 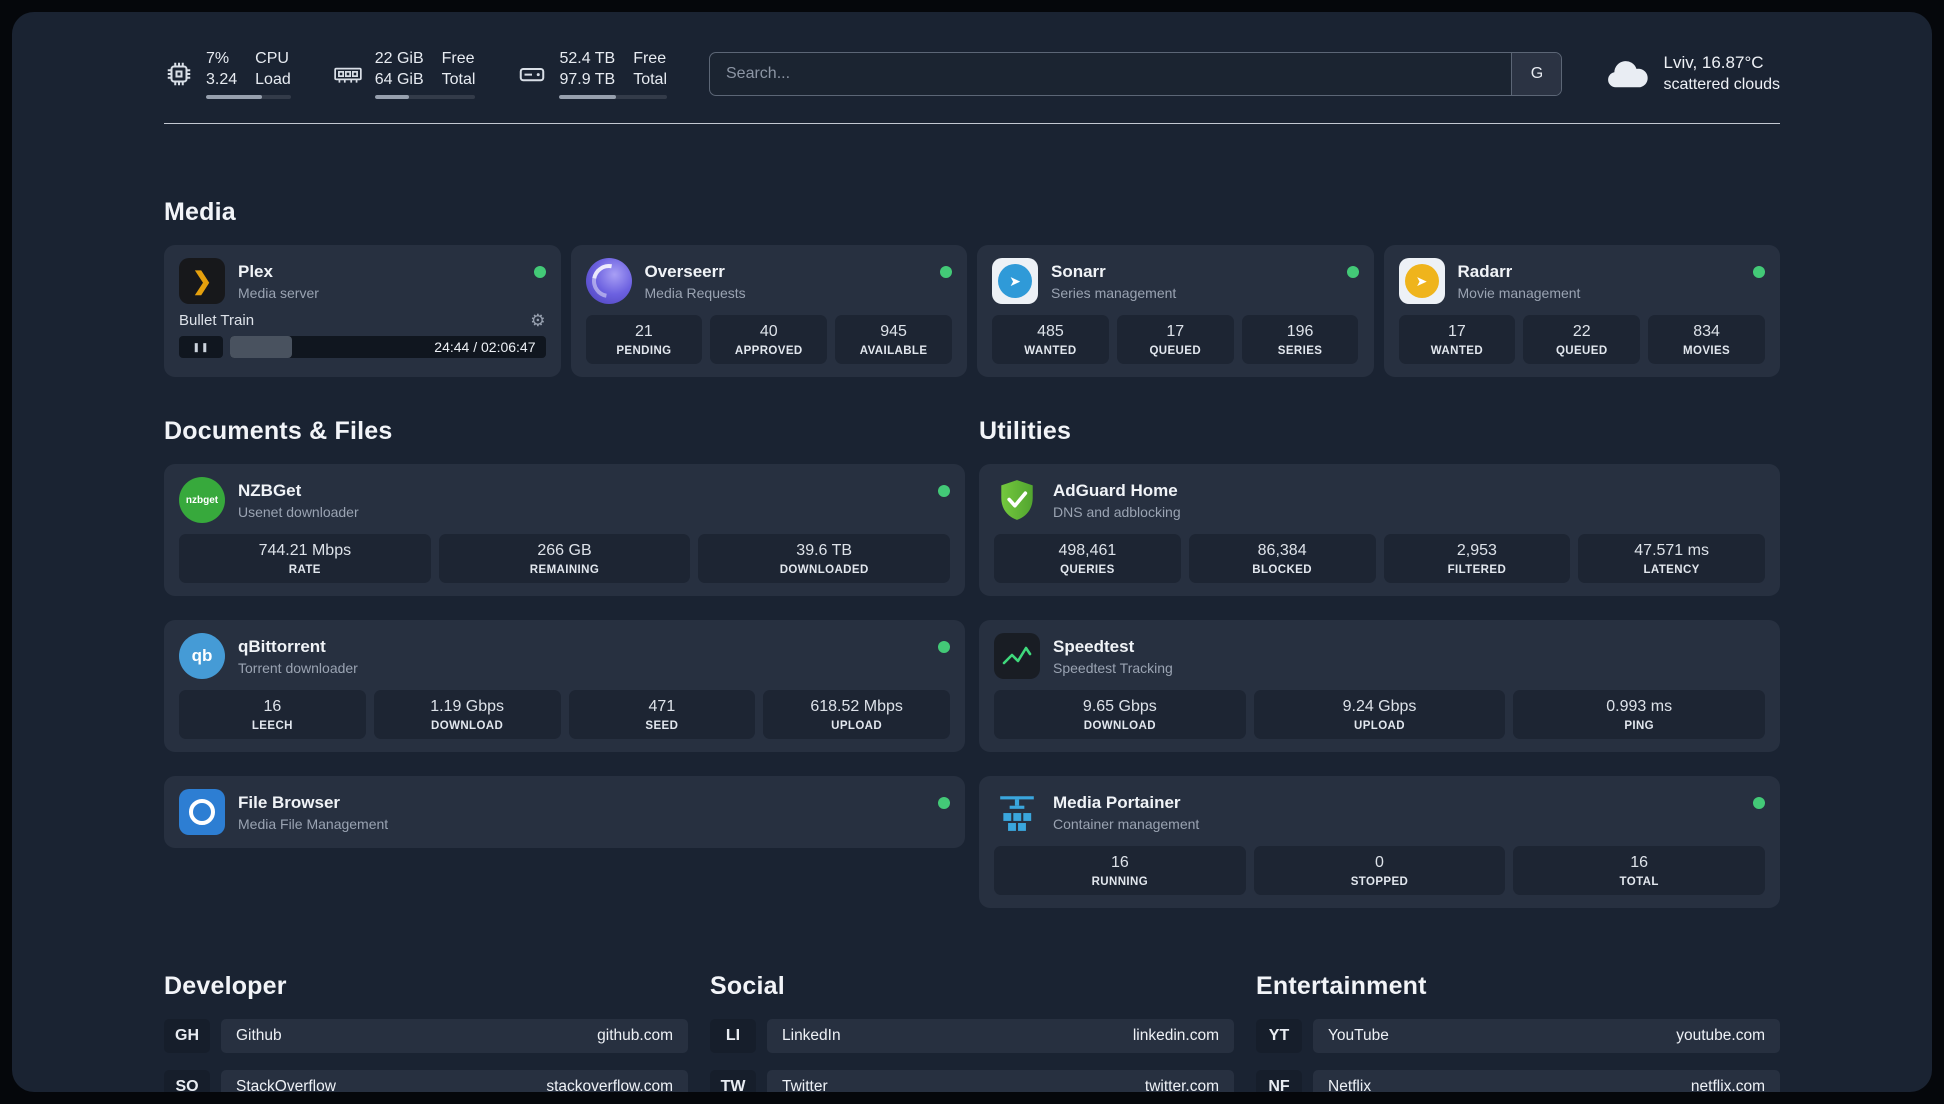 What do you see at coordinates (454, 1081) in the screenshot?
I see `link-stackoverflow: StackOverflow stackoverflow.com` at bounding box center [454, 1081].